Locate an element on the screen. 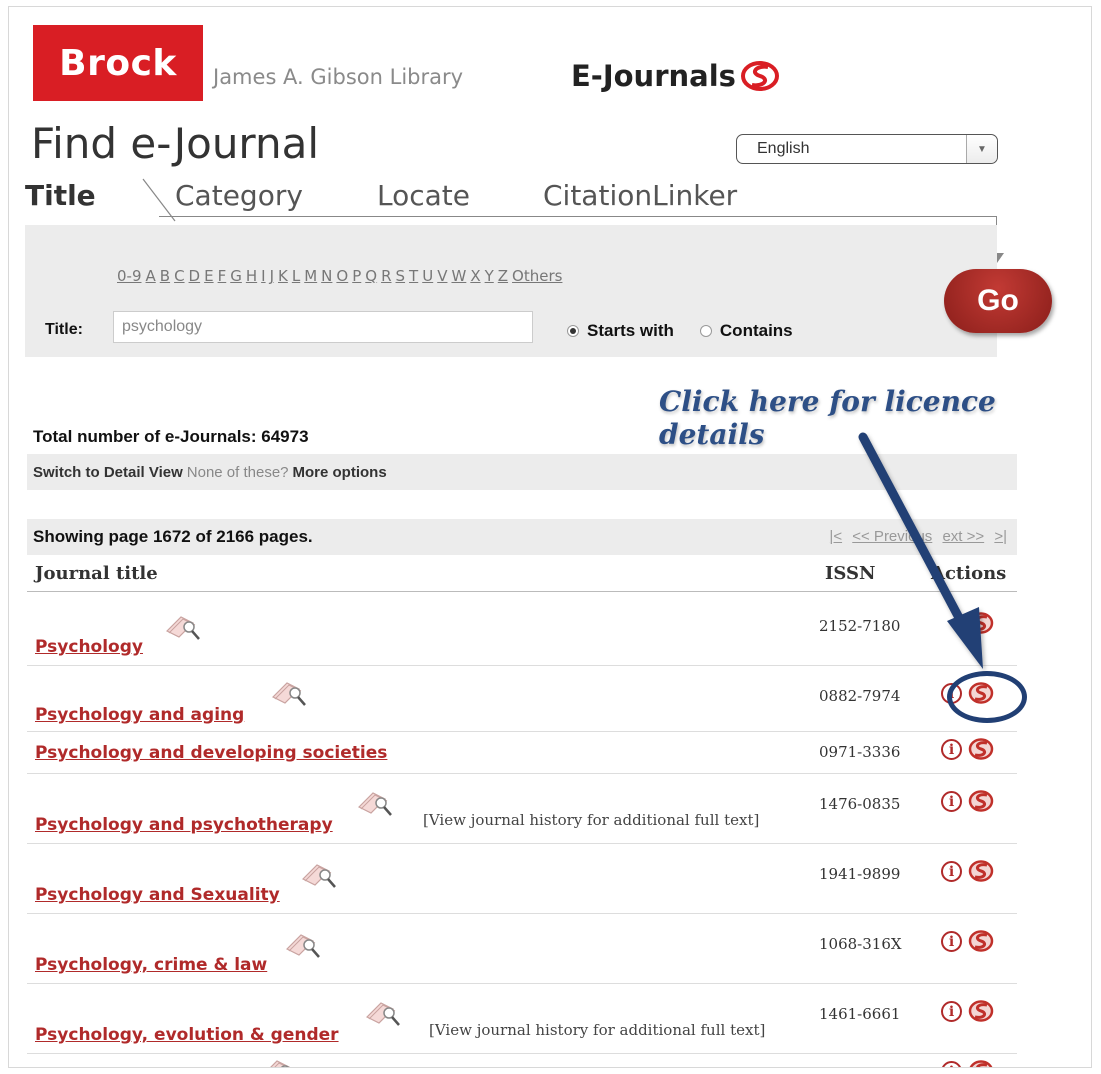  search-tabs: Title Category Locate CitationLinker is located at coordinates (525, 200).